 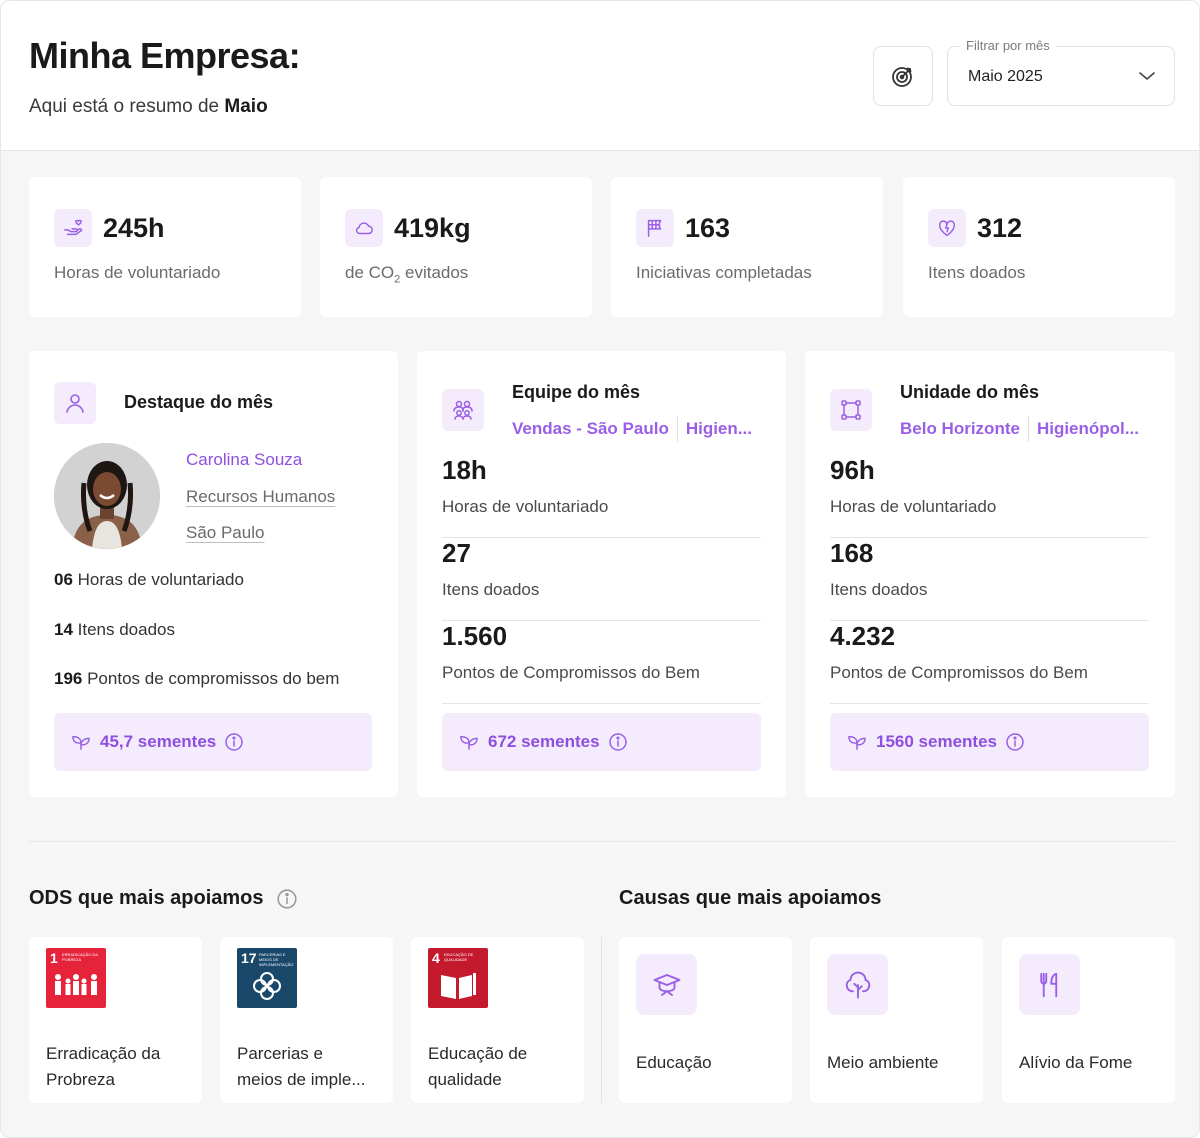 I want to click on team-metric-hours: 18h Horas de voluntariado, so click(x=601, y=496).